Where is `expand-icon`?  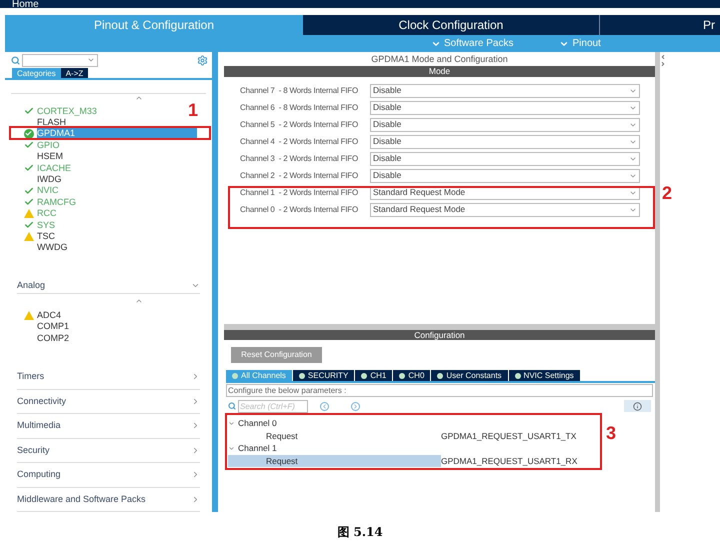
expand-icon is located at coordinates (663, 64).